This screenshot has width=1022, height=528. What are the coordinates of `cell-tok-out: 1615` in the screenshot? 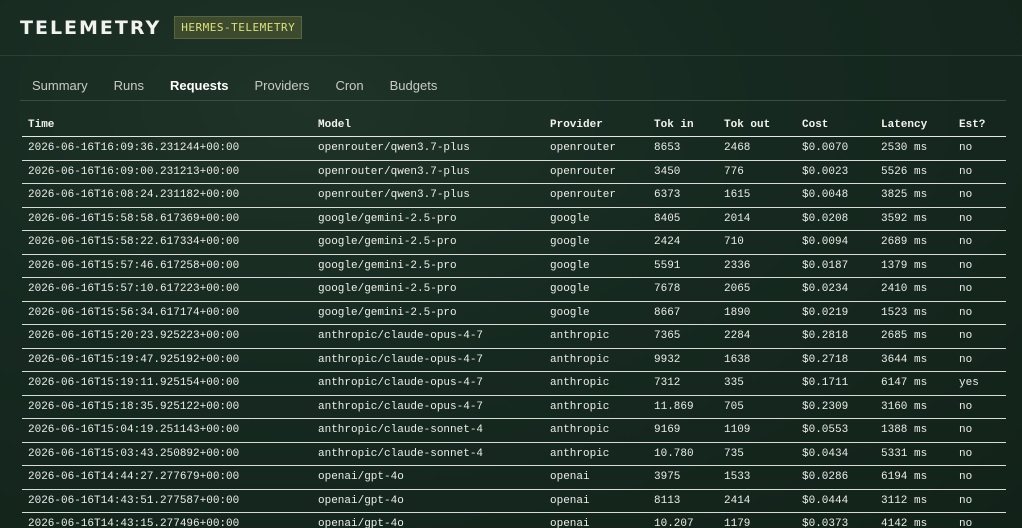 It's located at (757, 195).